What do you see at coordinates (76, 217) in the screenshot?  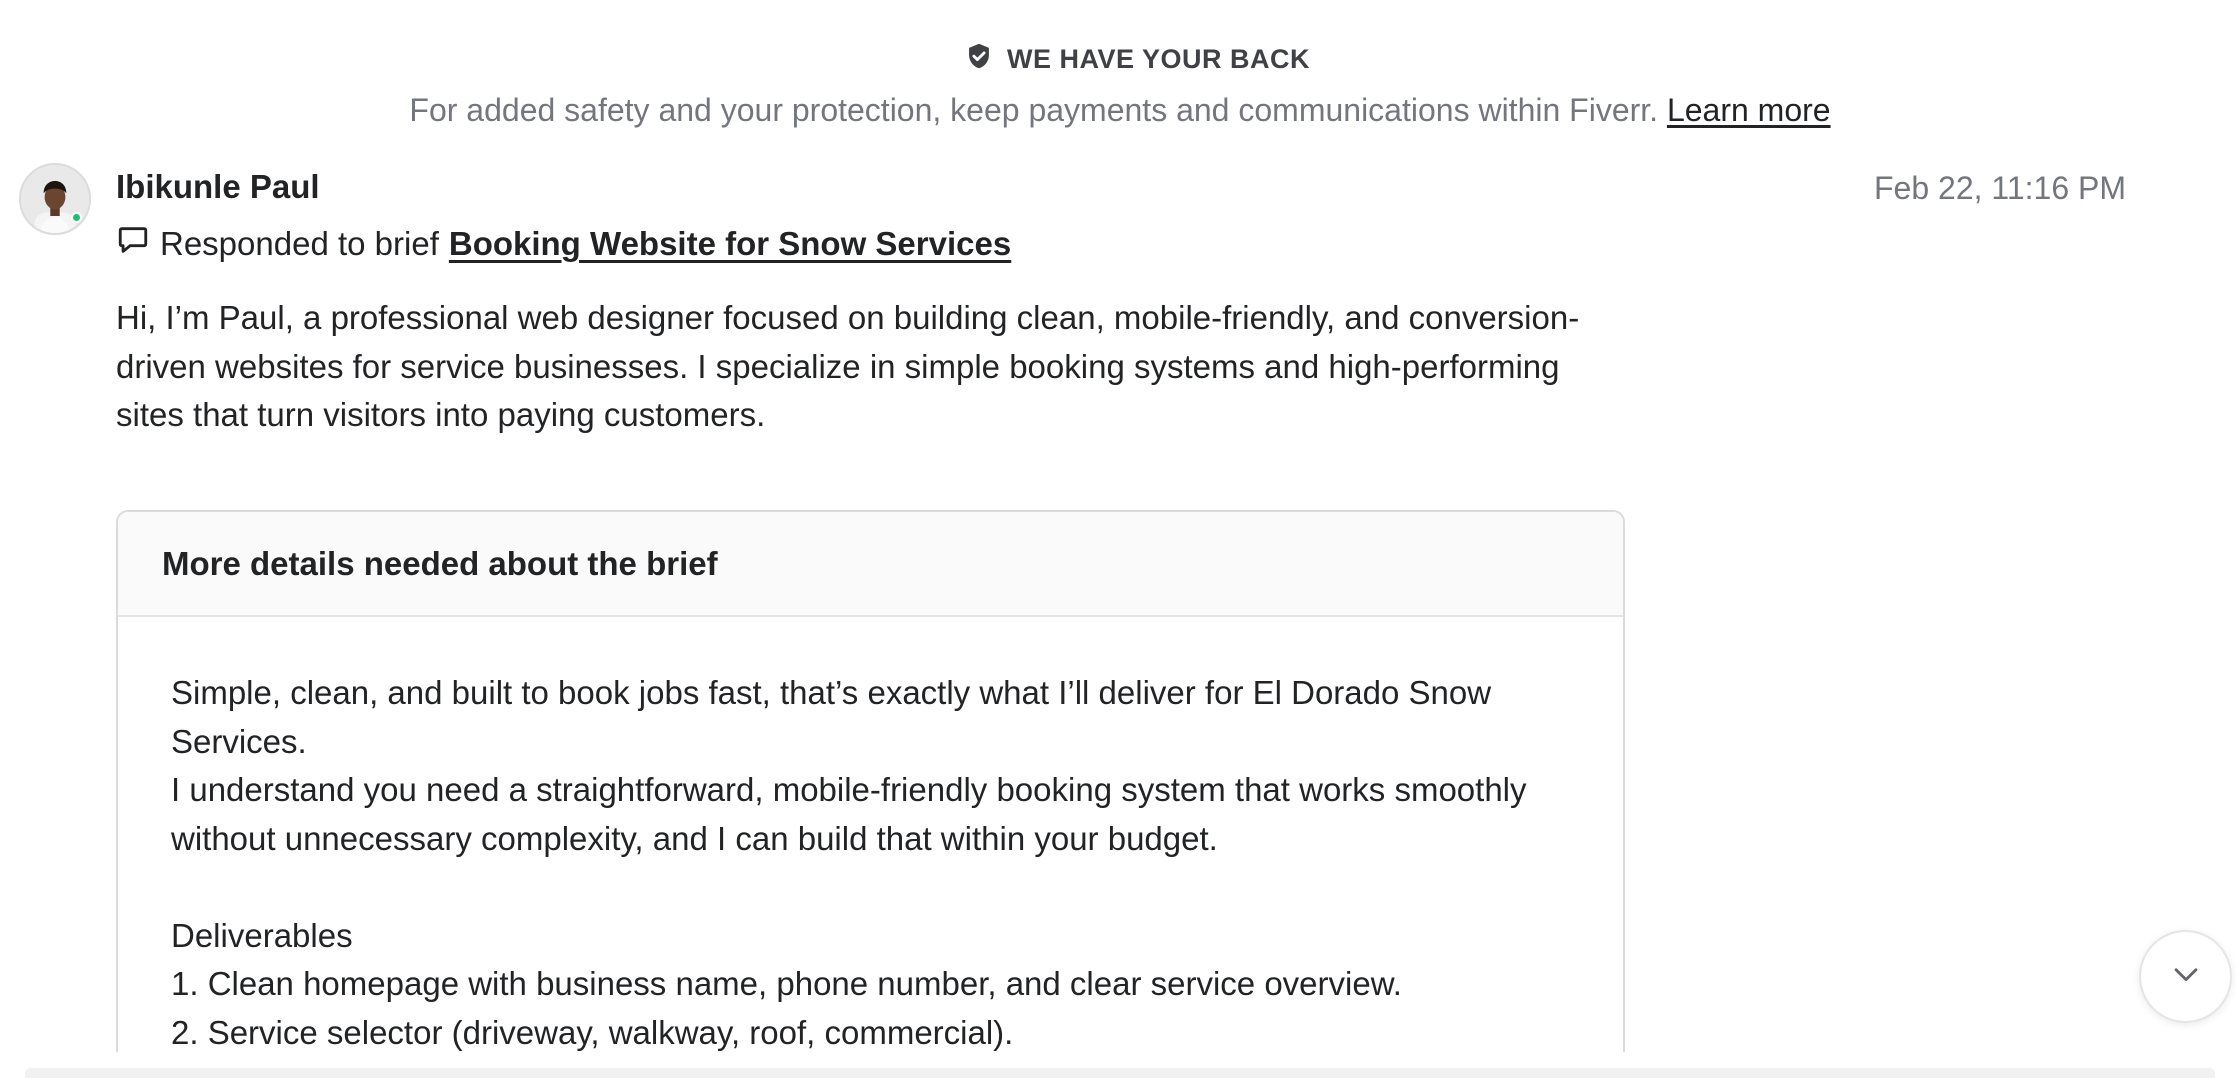 I see `online-status-dot` at bounding box center [76, 217].